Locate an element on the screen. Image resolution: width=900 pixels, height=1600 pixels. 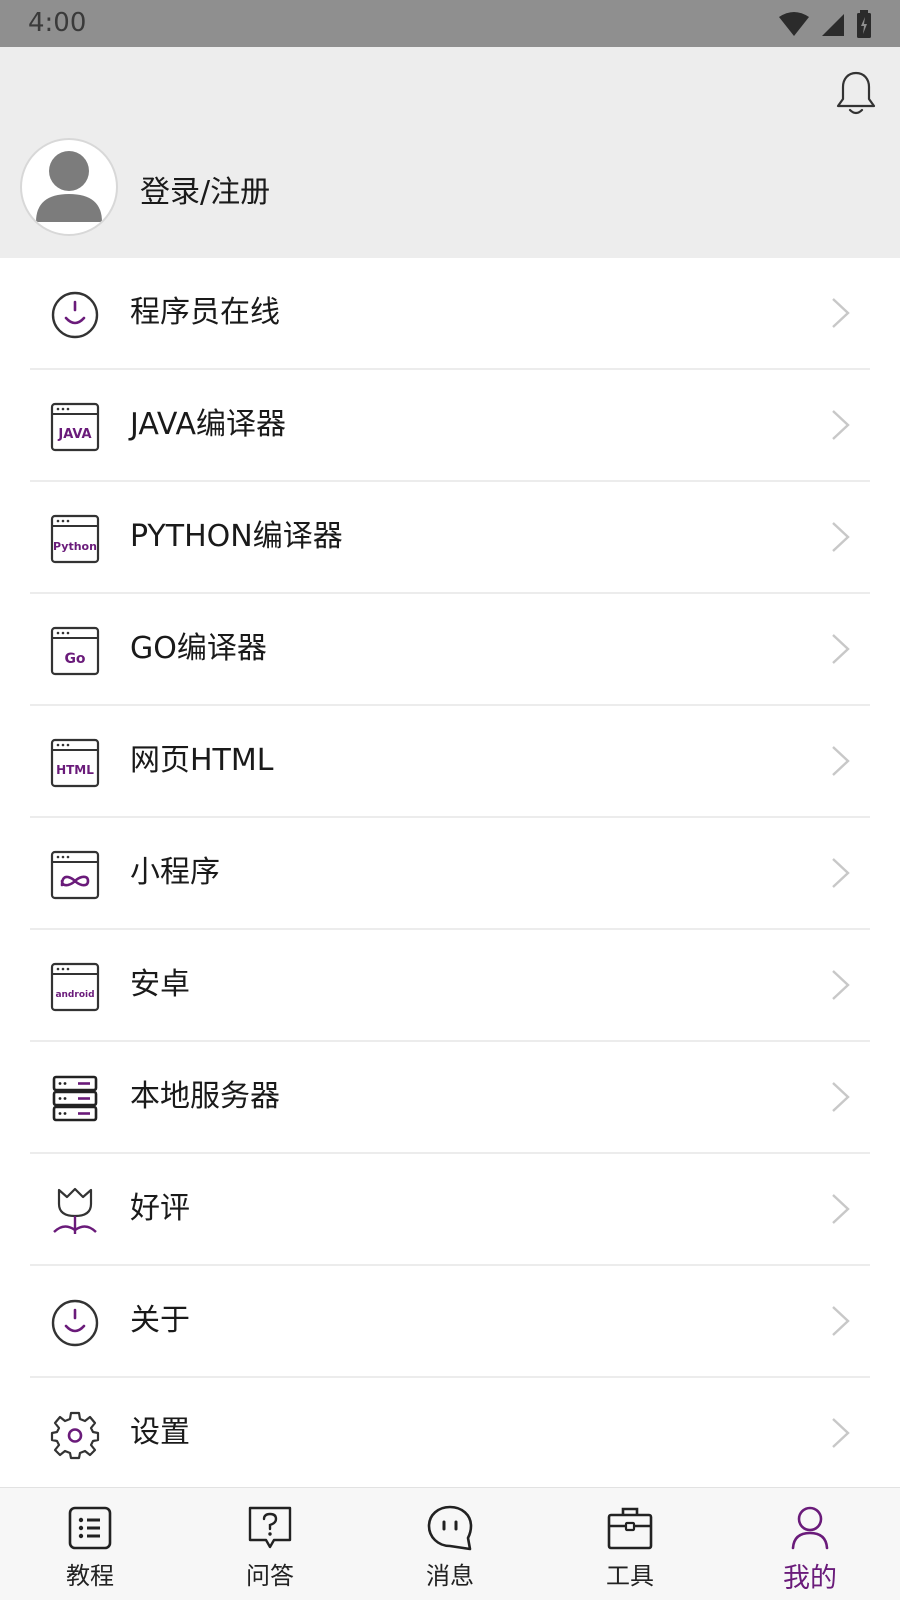
svg-text: HTML is located at coordinates (75, 770).